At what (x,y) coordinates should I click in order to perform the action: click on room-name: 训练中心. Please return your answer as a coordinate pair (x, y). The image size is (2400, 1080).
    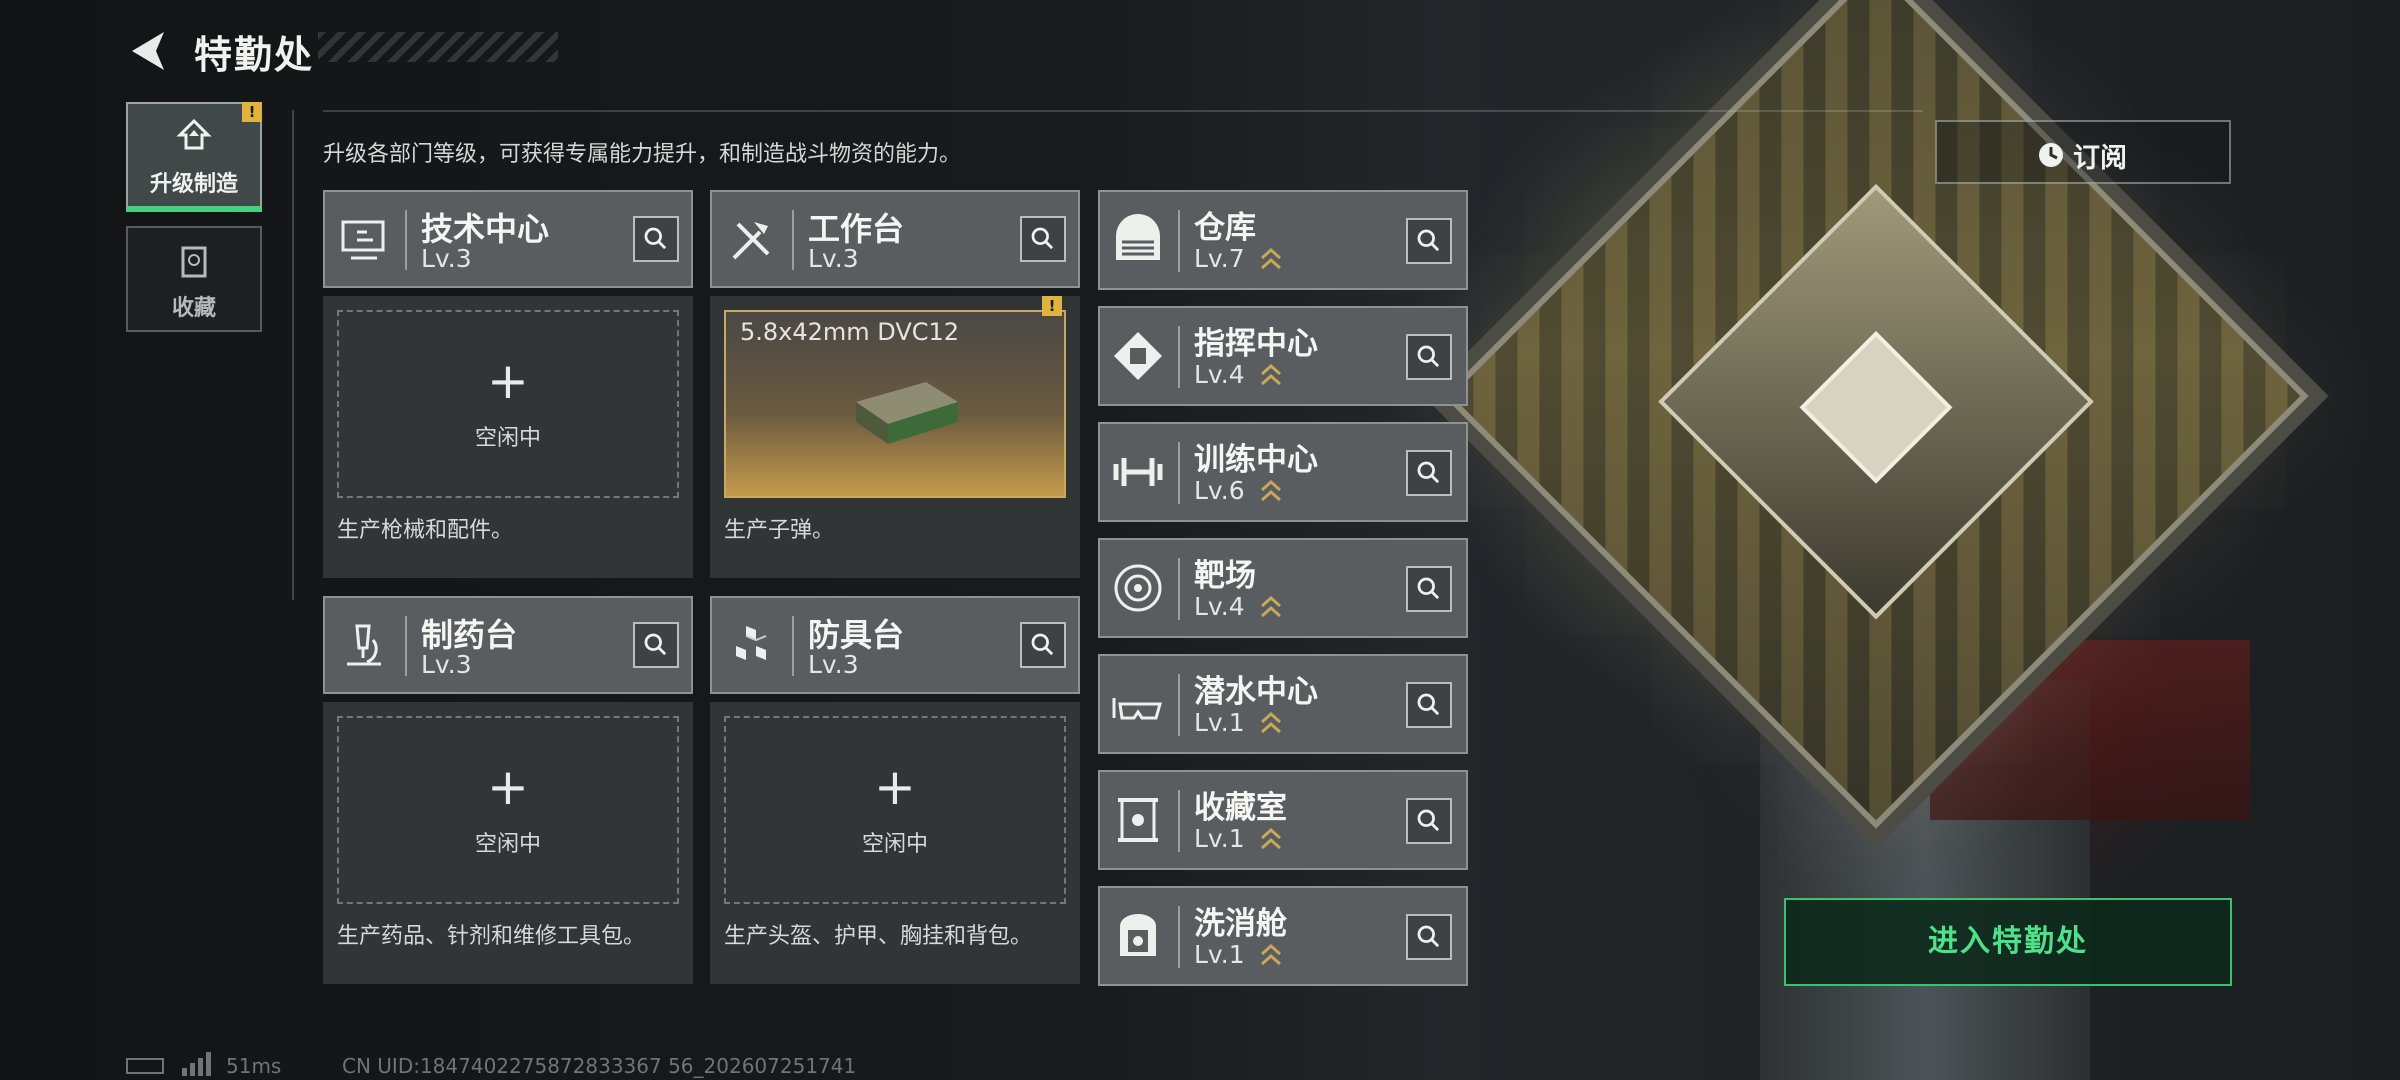
    Looking at the image, I should click on (1256, 460).